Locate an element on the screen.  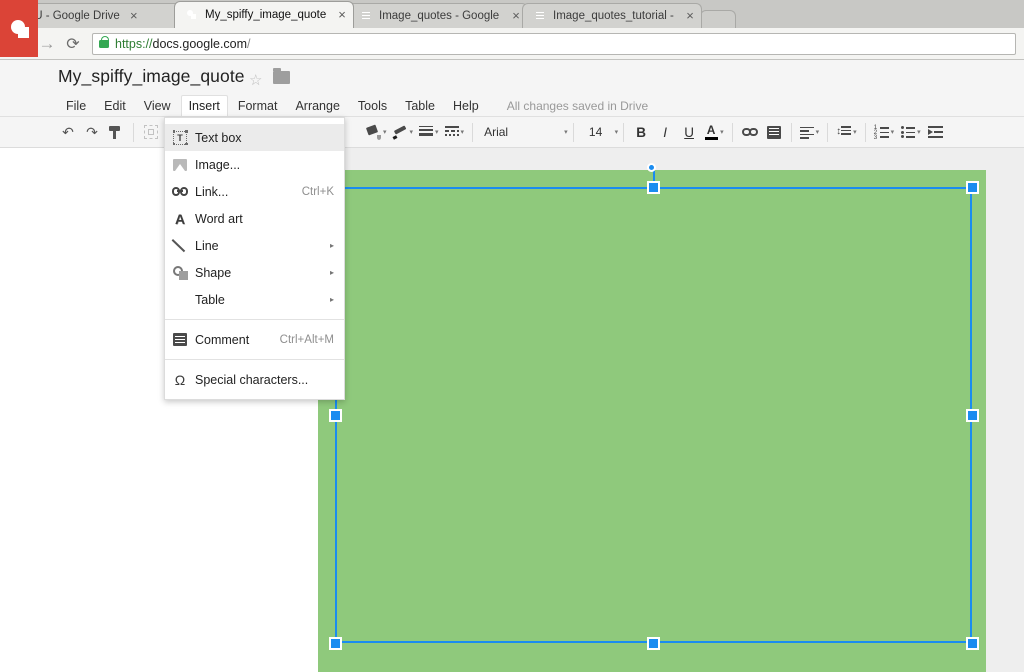
shape-icon is located at coordinates (180, 272).